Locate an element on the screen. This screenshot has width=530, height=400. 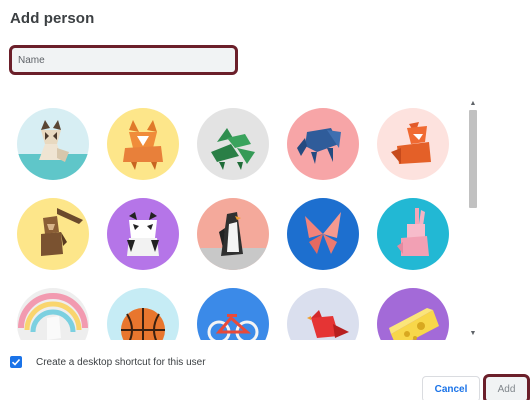
avatar-basketball is located at coordinates (143, 314).